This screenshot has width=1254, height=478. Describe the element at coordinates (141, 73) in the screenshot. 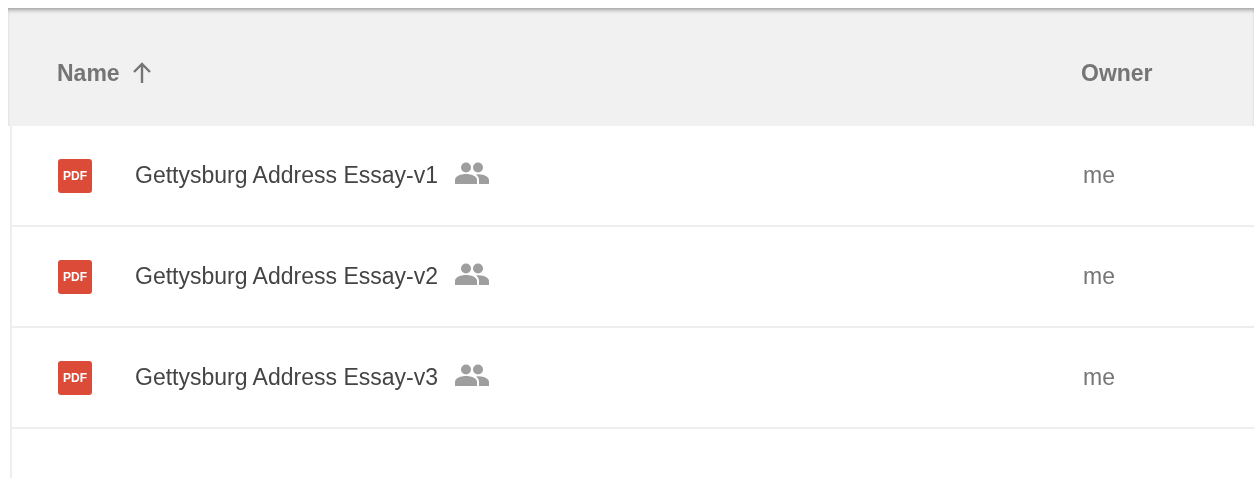

I see `sort-arrow-icon` at that location.